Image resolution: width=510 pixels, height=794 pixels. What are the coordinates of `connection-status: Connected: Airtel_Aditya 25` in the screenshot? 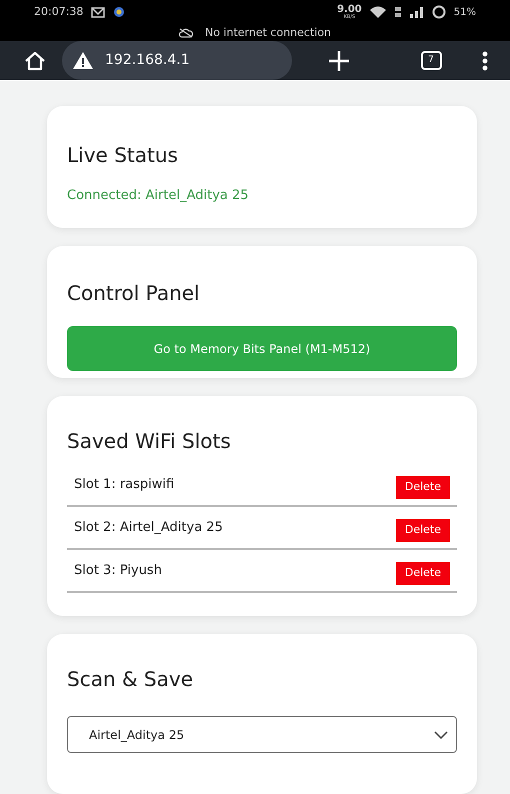 It's located at (158, 196).